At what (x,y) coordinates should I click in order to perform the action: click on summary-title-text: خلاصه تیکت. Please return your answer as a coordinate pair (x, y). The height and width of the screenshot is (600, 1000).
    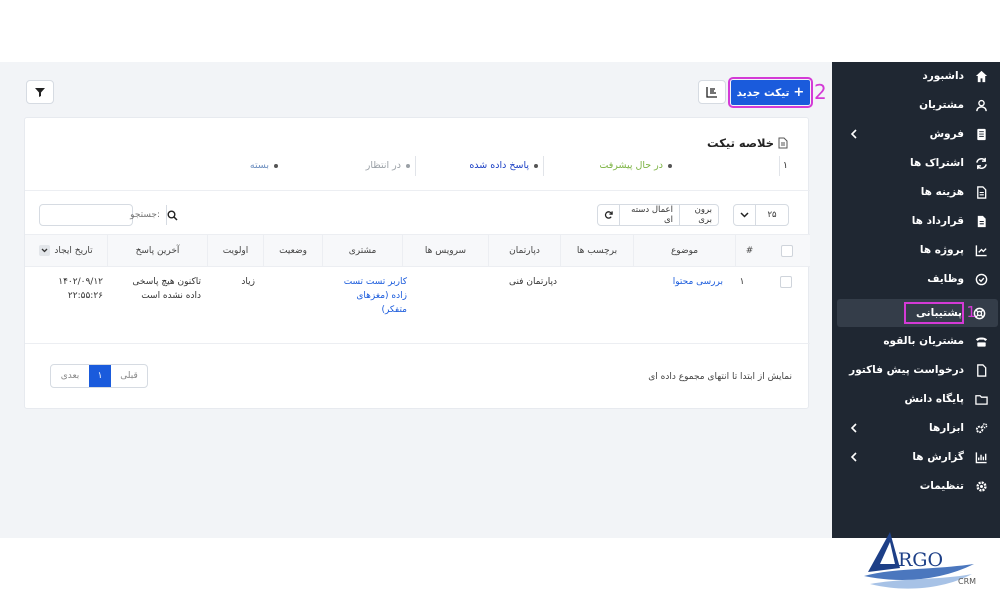
    Looking at the image, I should click on (740, 143).